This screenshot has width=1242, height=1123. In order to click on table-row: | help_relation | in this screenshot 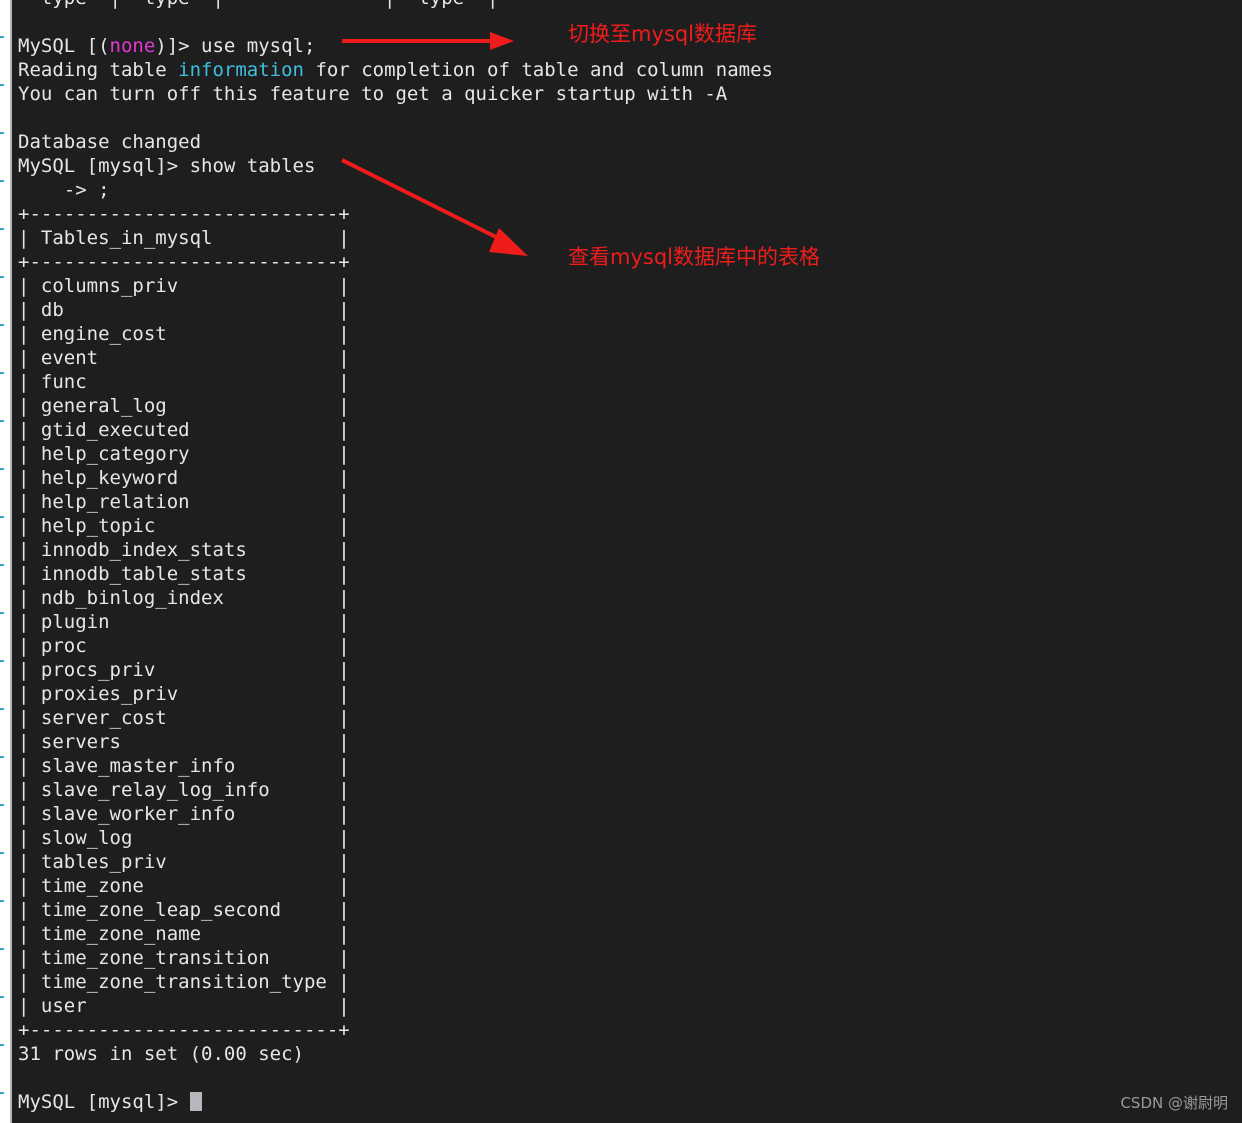, I will do `click(184, 502)`.